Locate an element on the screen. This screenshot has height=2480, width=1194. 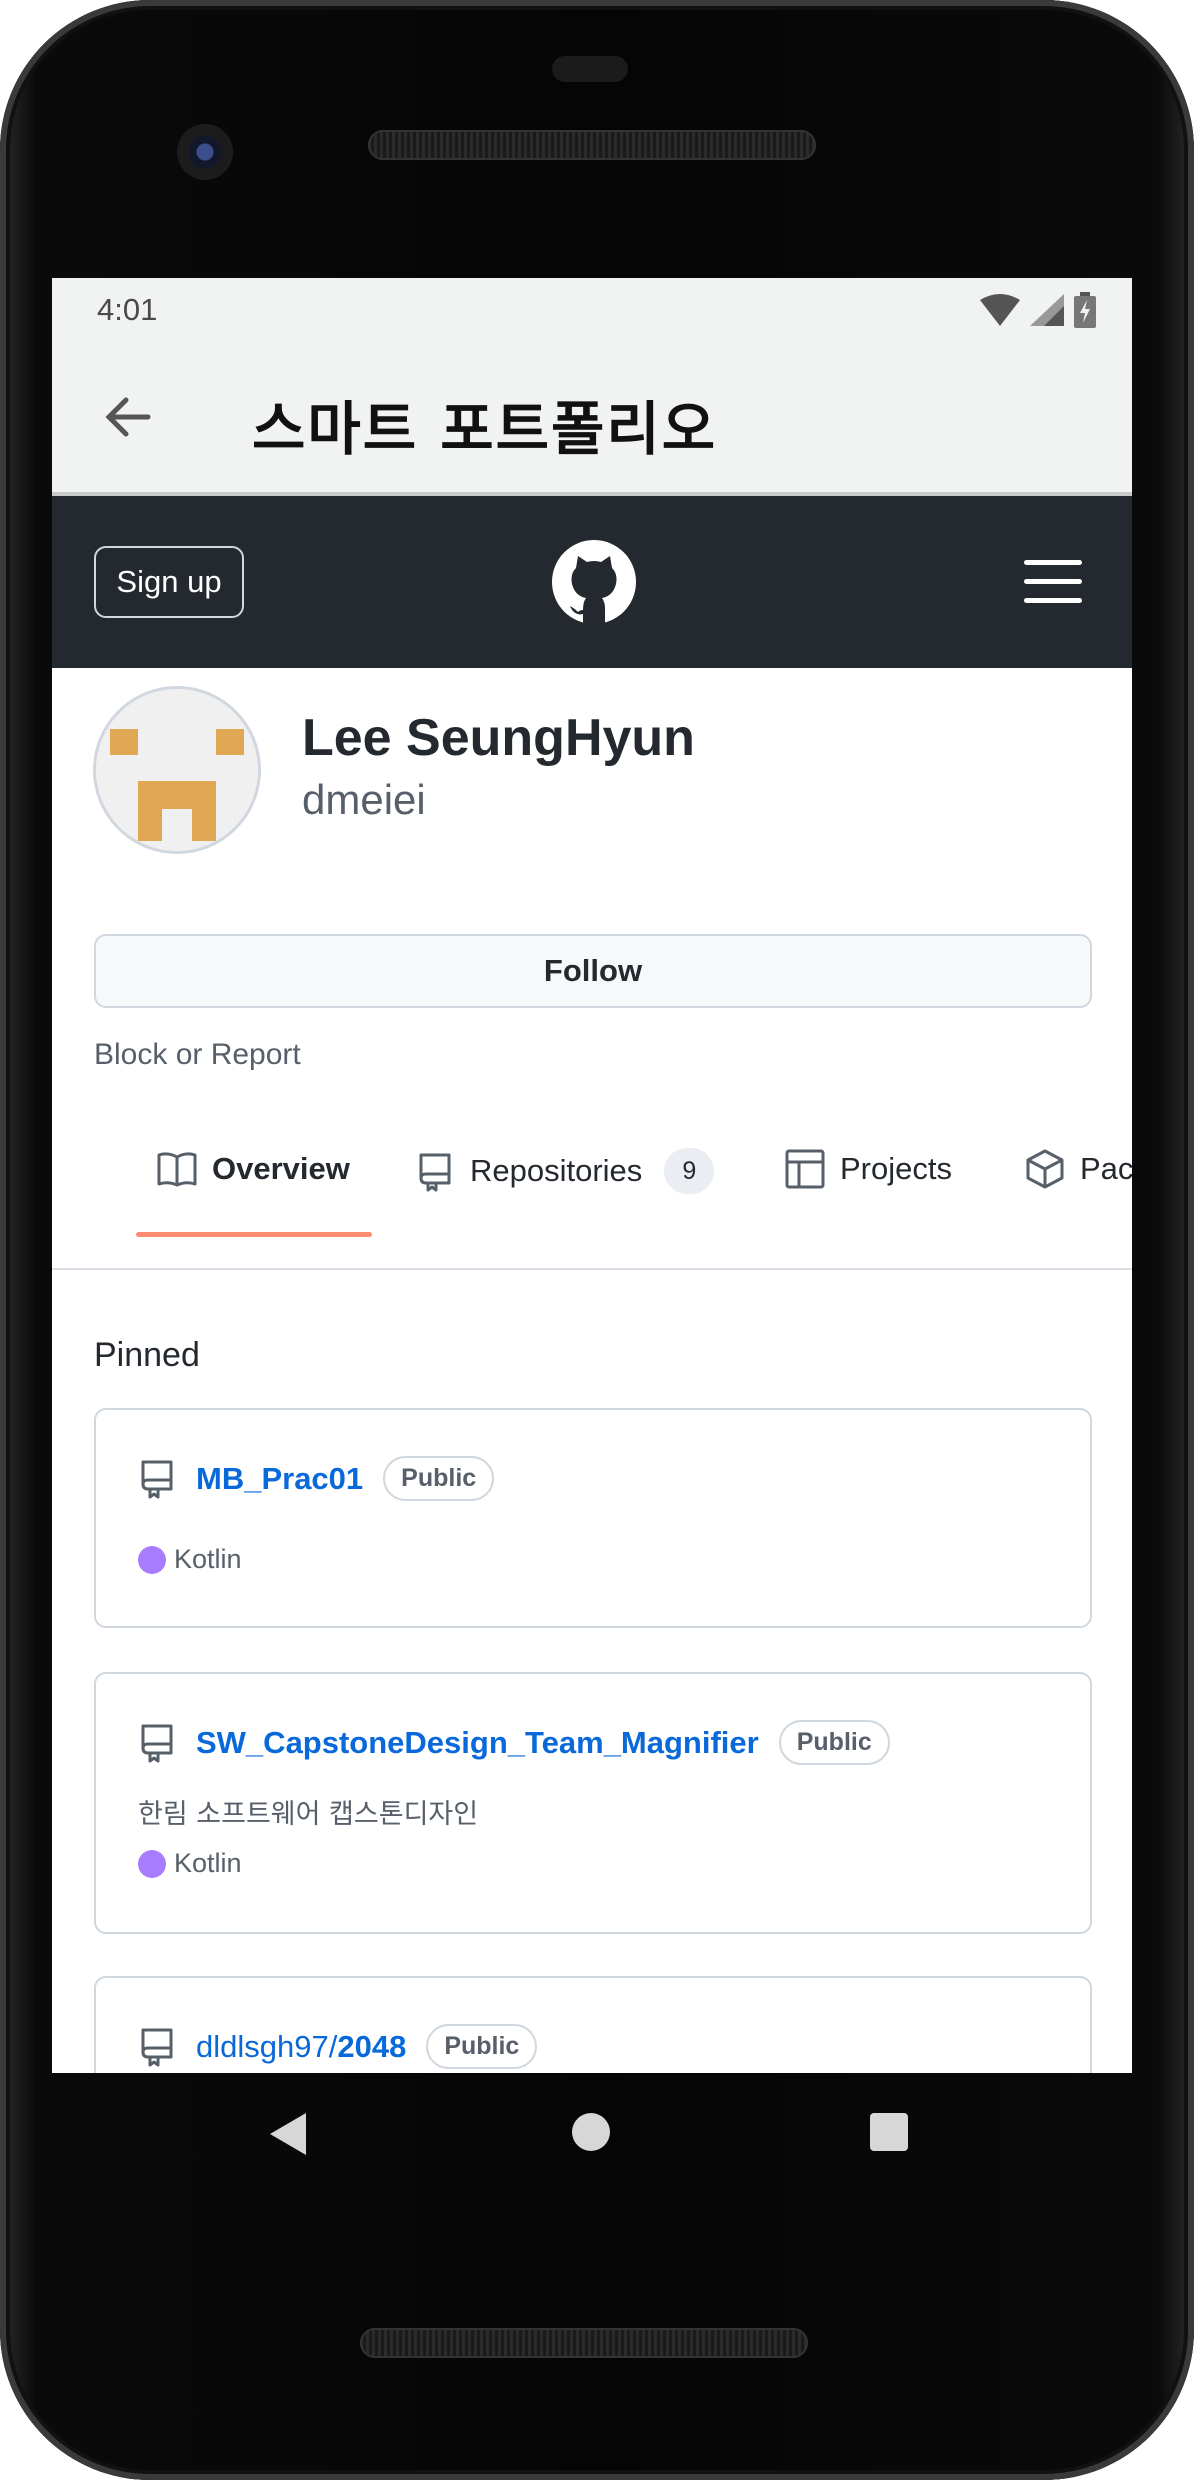
status-bar: 4:01 is located at coordinates (592, 310).